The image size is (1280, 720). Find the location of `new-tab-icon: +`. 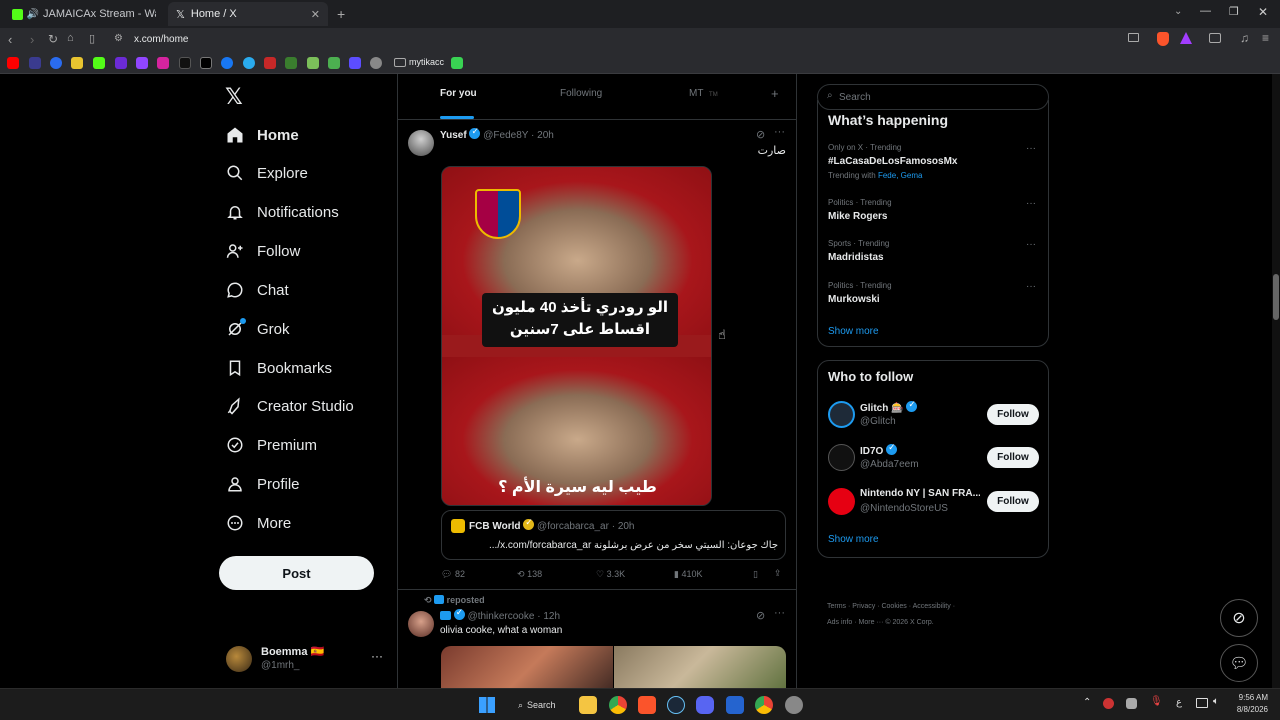

new-tab-icon: + is located at coordinates (341, 14).